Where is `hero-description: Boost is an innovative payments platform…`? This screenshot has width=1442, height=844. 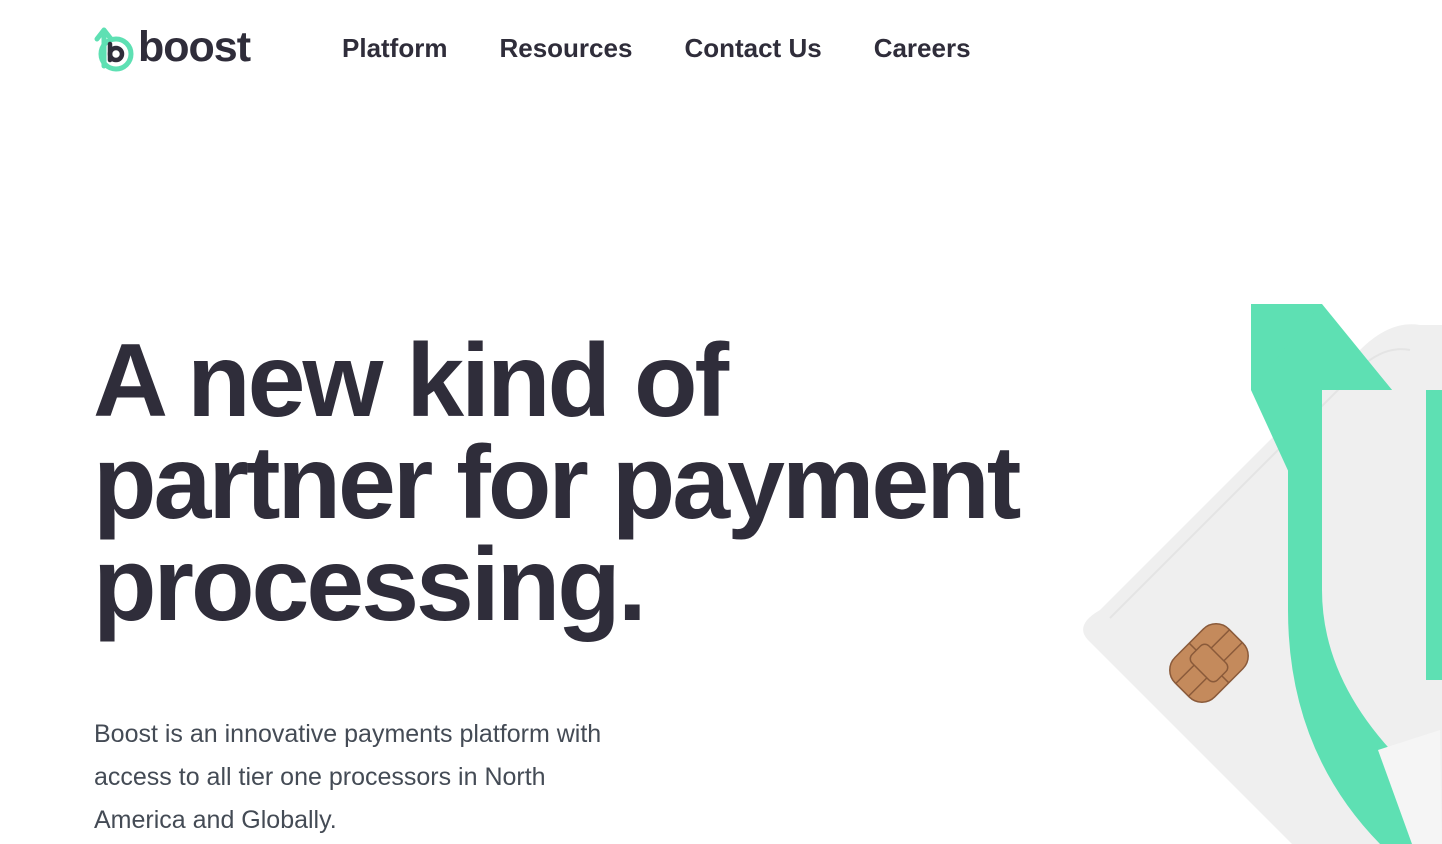
hero-description: Boost is an innovative payments platform… is located at coordinates (384, 777).